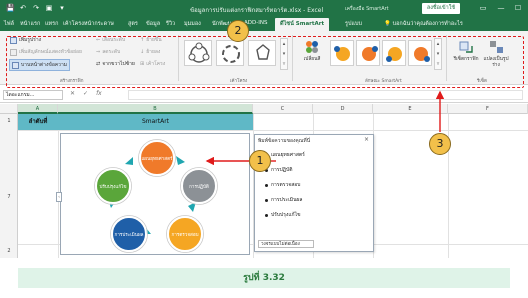 This screenshot has height=298, width=528. I want to click on tab-home: หน้าแรก, so click(30, 24).